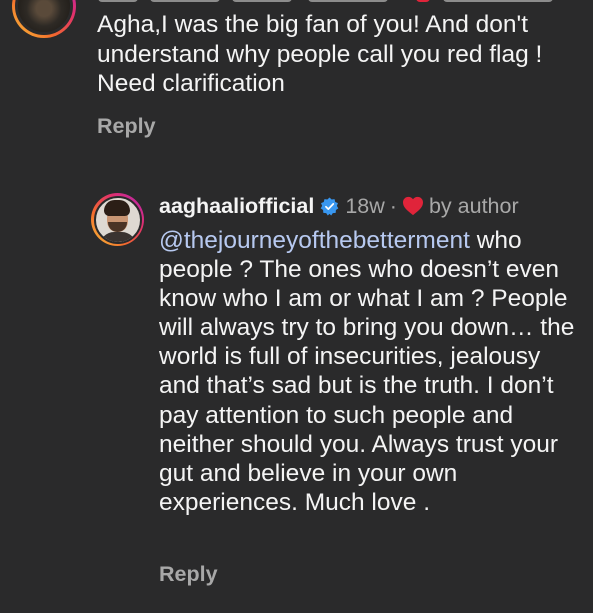 The width and height of the screenshot is (593, 613). I want to click on author-avatar, so click(117, 219).